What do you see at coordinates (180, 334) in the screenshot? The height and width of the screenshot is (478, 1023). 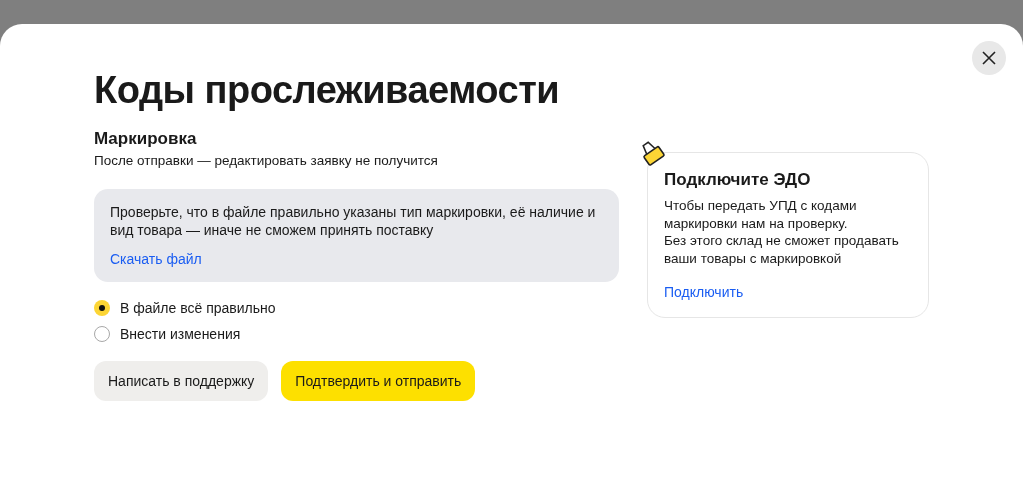 I see `option-label: Внести изменения` at bounding box center [180, 334].